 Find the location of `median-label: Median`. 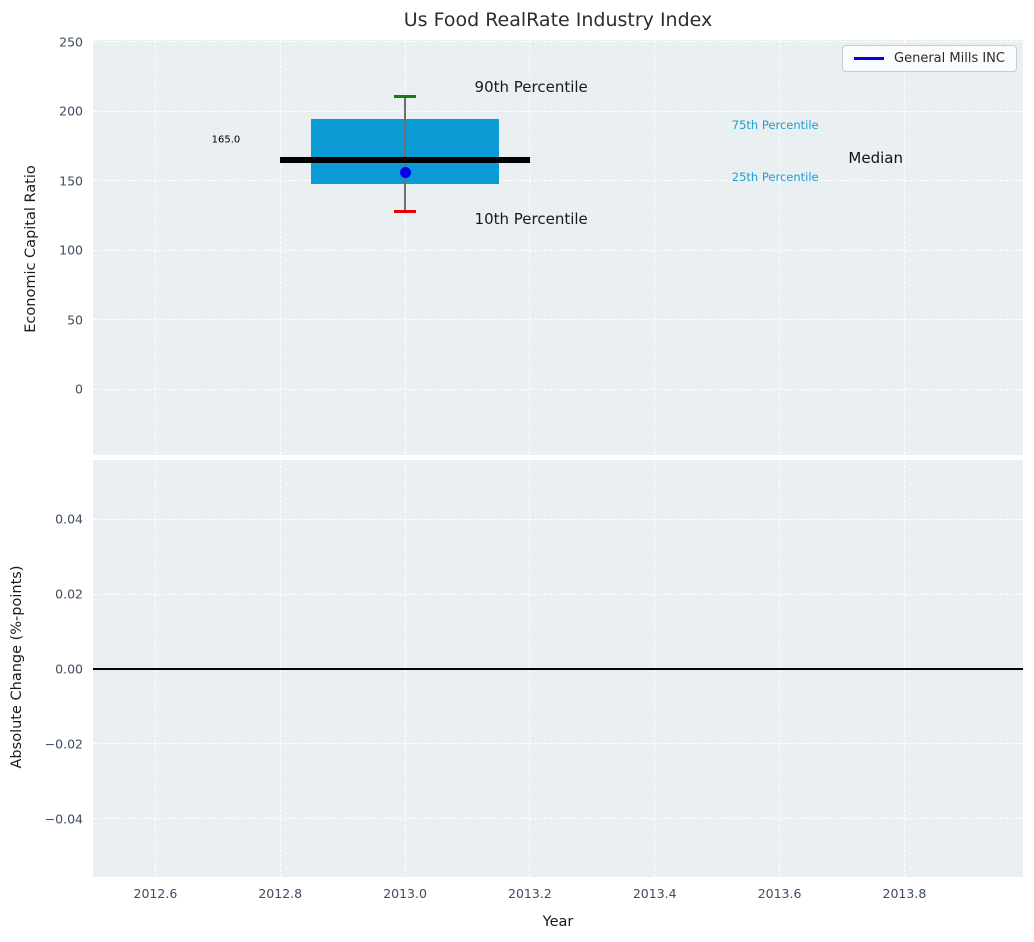

median-label: Median is located at coordinates (875, 157).